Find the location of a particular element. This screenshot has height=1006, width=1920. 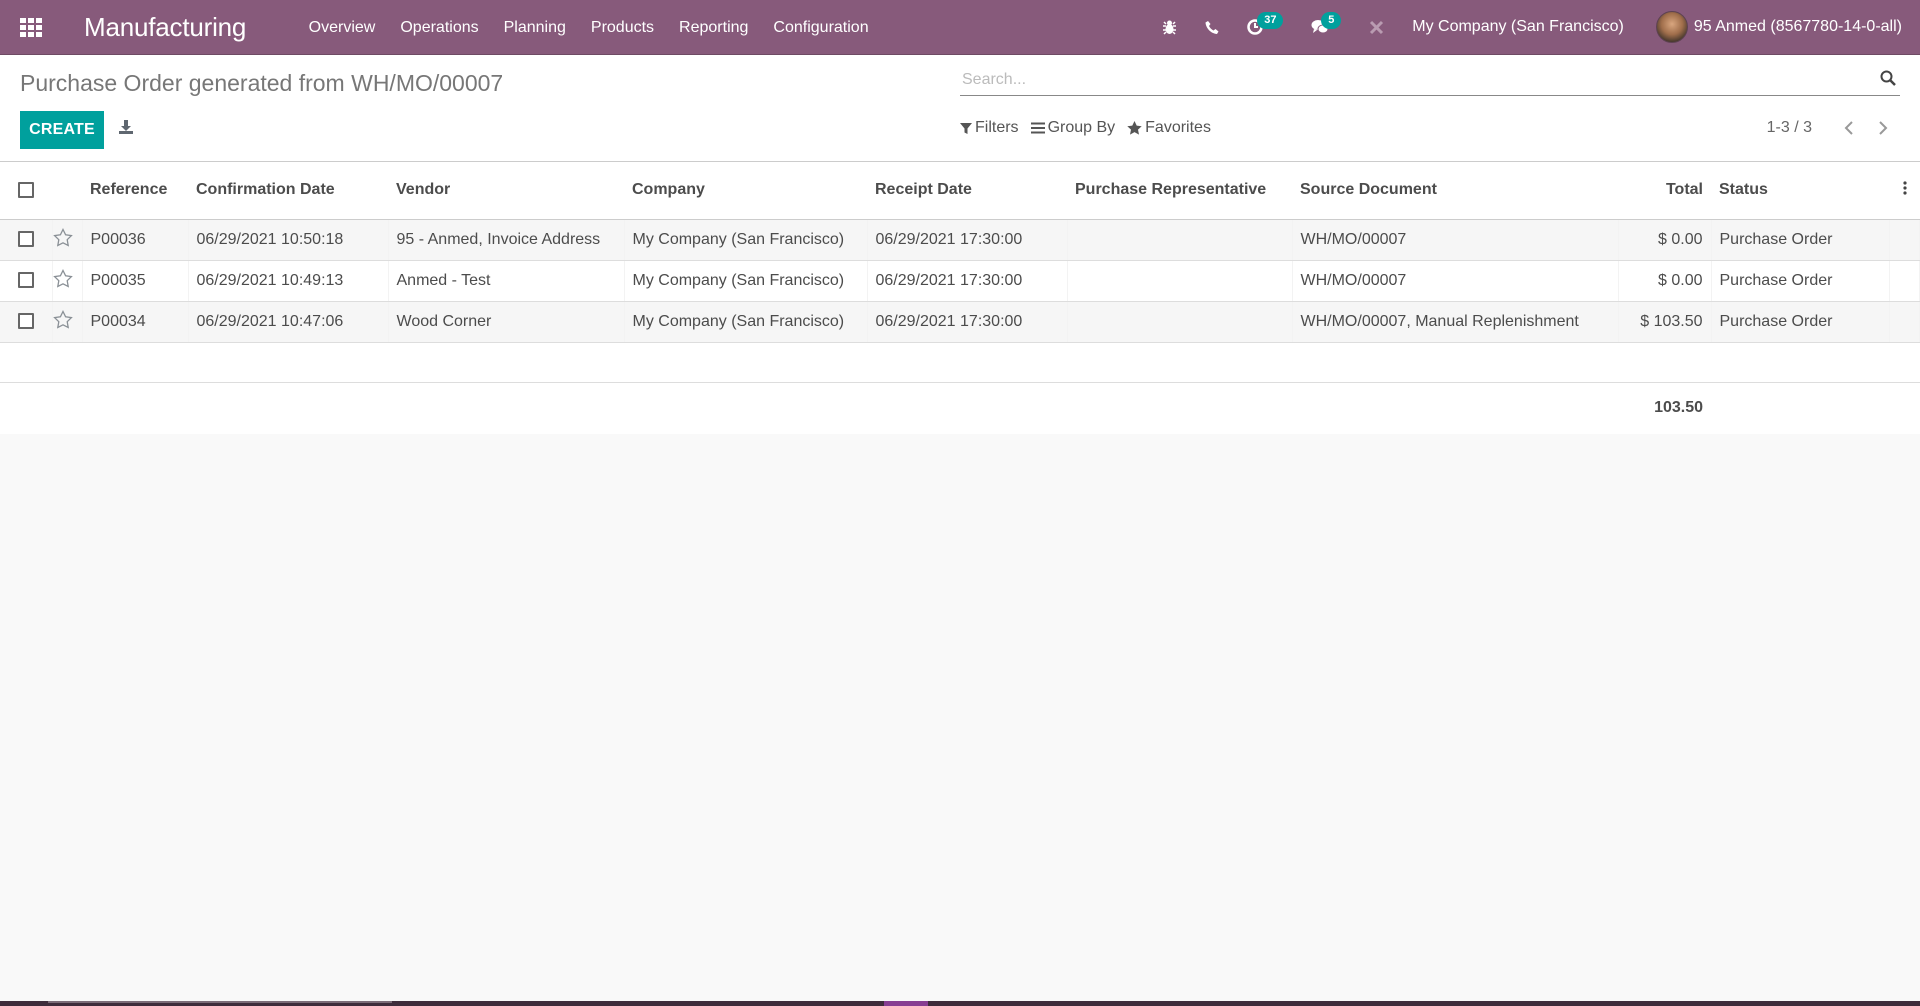

pager: 1-3 / 3 is located at coordinates (1833, 128).